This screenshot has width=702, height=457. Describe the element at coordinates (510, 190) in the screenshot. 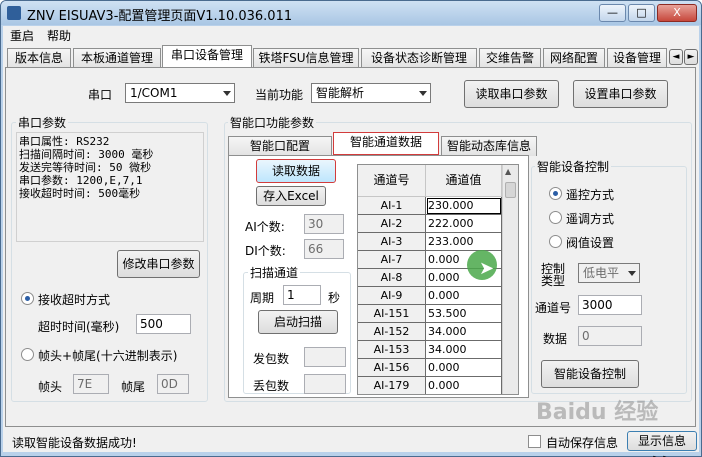

I see `scroll-thumb` at that location.